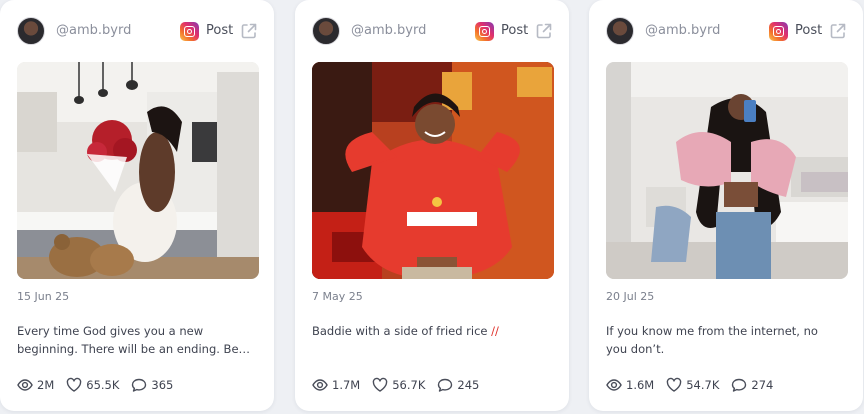  I want to click on likes-count: 56.7K, so click(409, 385).